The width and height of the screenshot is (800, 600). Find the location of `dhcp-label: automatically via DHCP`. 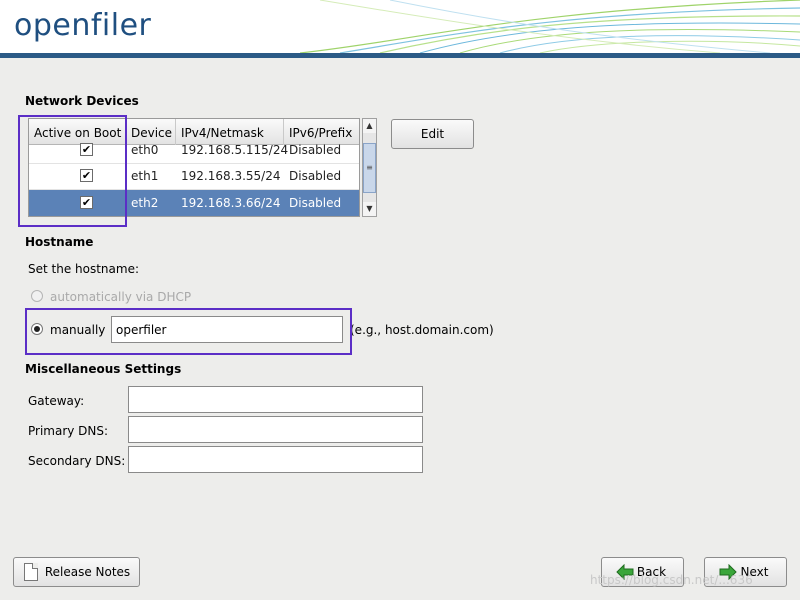

dhcp-label: automatically via DHCP is located at coordinates (121, 297).